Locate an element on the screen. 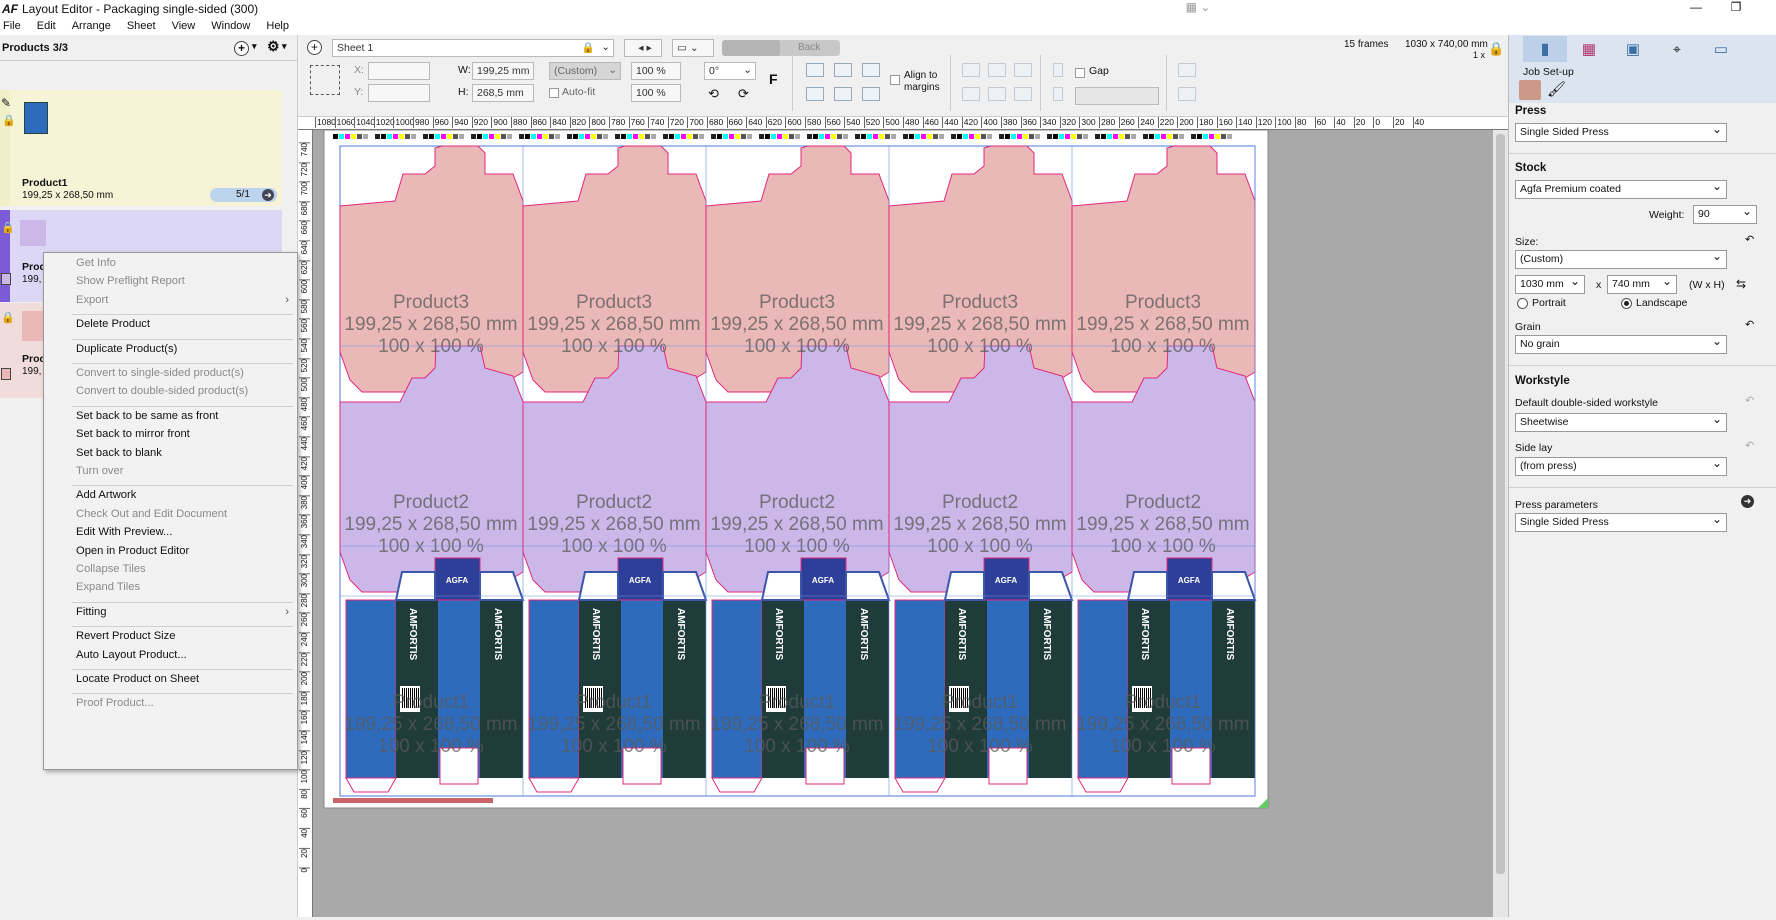 Image resolution: width=1776 pixels, height=920 pixels. grid-alt-icon is located at coordinates (1187, 94).